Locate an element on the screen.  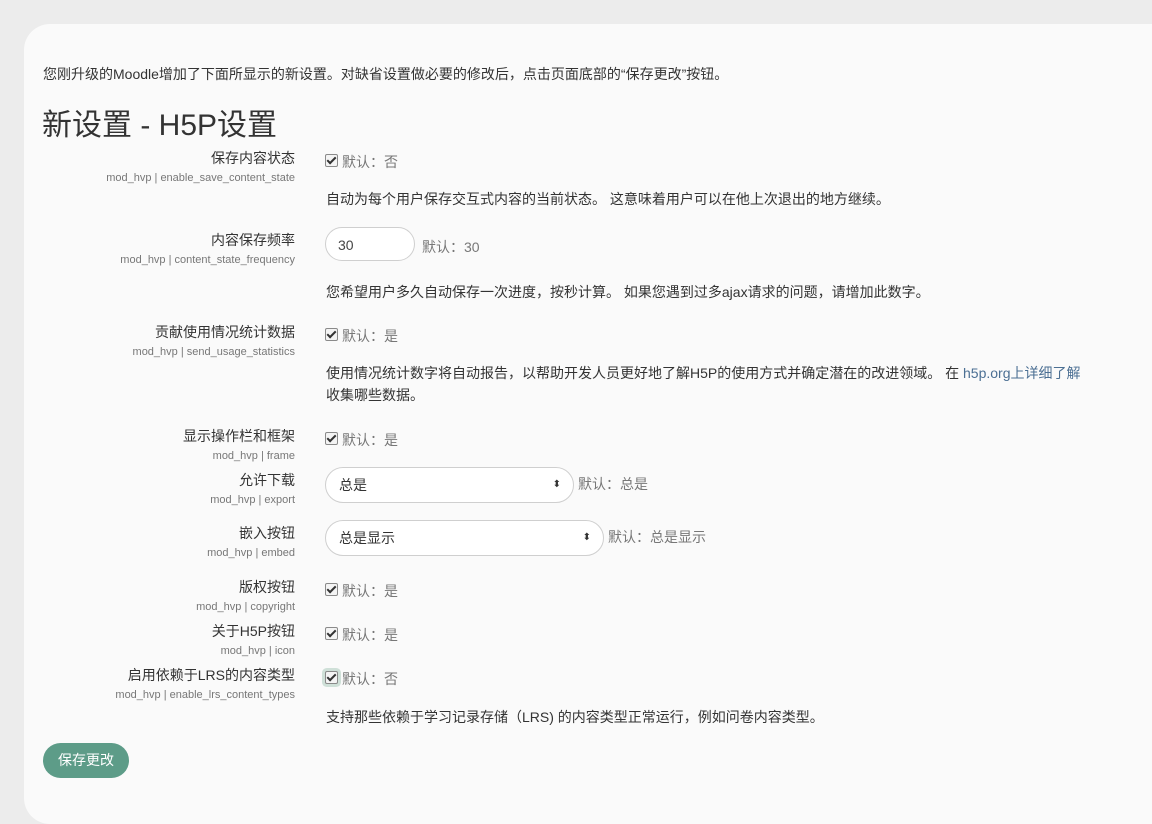
setting-key: mod_hvp | send_usage_statistics is located at coordinates (213, 352).